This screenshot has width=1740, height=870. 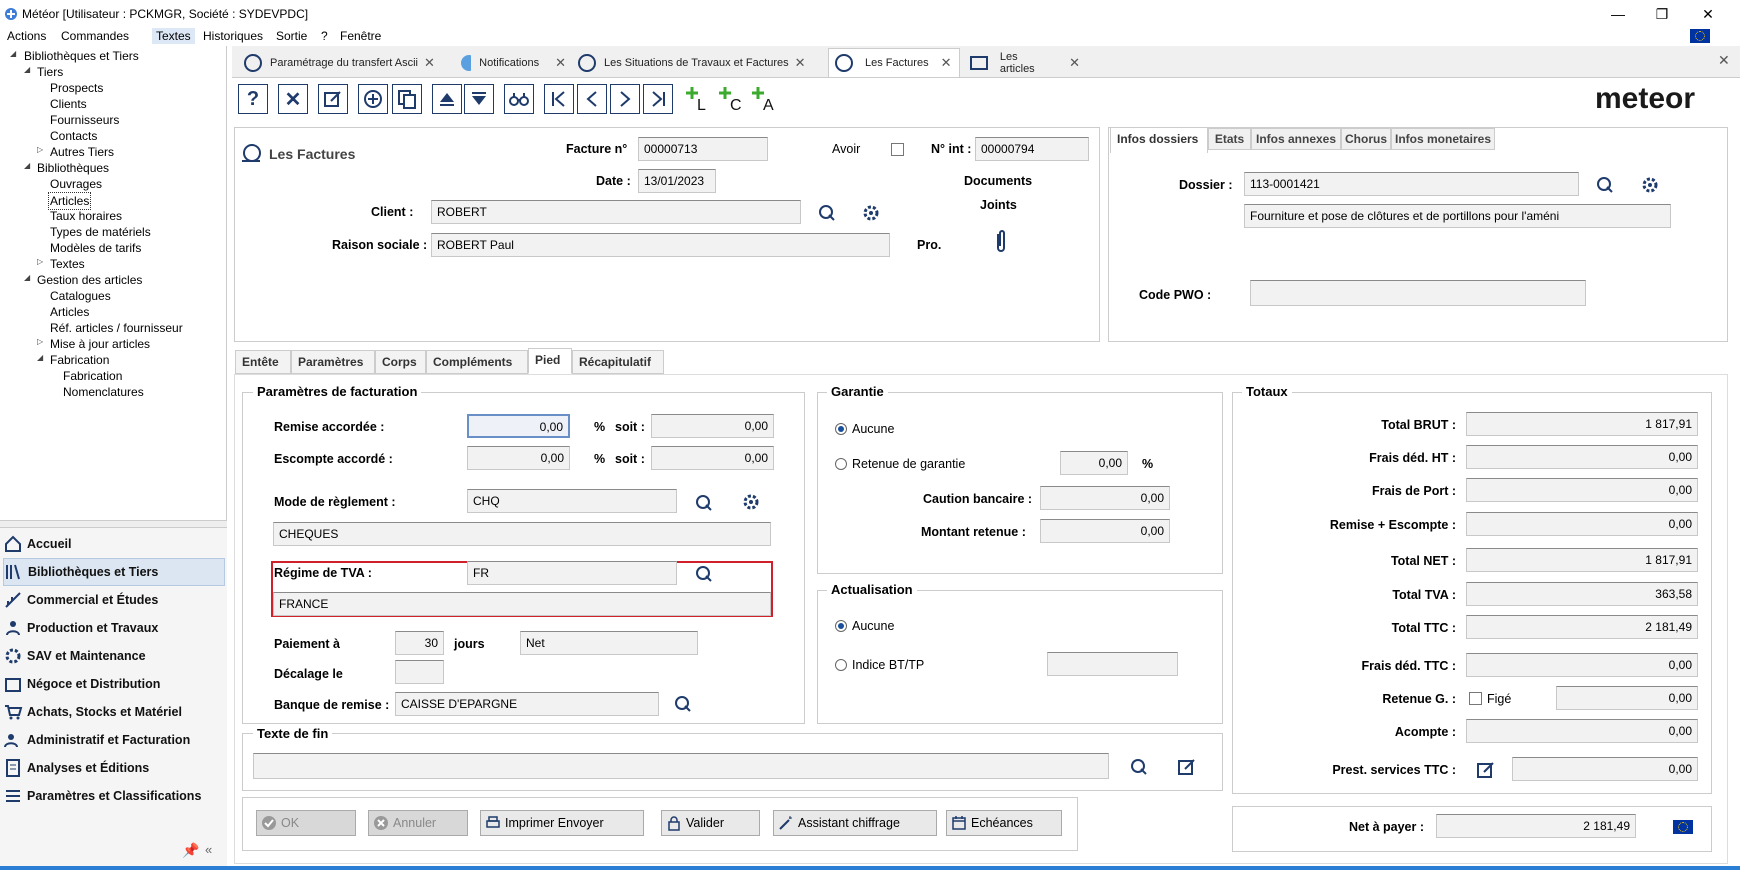 I want to click on move-down-button, so click(x=479, y=99).